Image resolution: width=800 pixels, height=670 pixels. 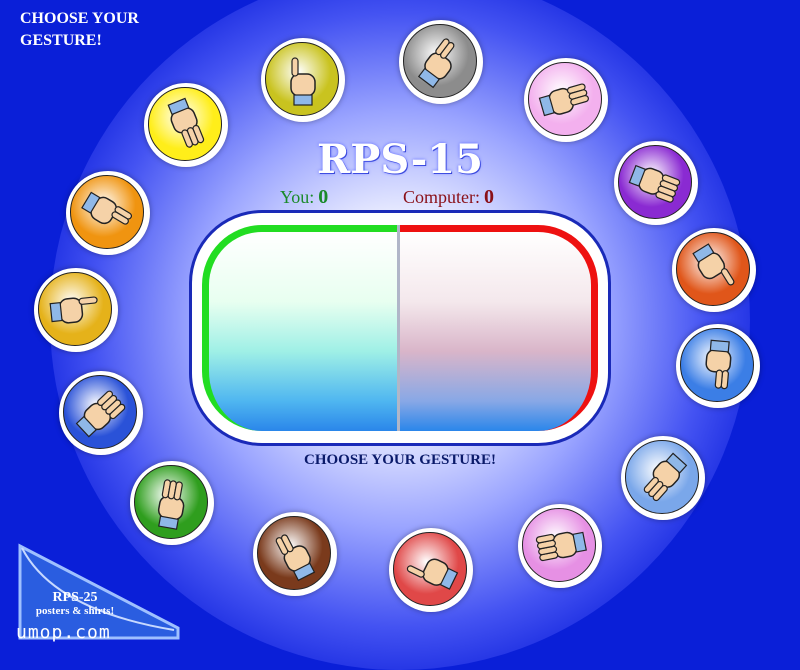 What do you see at coordinates (295, 558) in the screenshot?
I see `l-shape-hand-icon` at bounding box center [295, 558].